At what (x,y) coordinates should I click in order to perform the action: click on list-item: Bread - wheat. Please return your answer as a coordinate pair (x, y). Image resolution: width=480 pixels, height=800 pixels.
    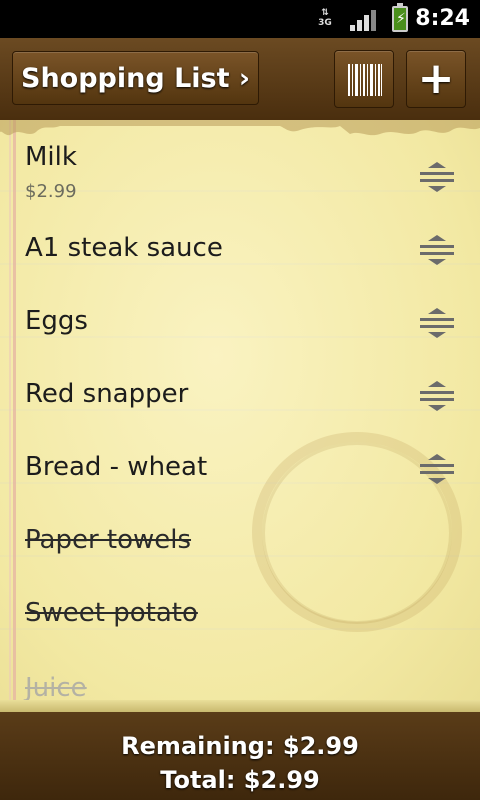
    Looking at the image, I should click on (240, 448).